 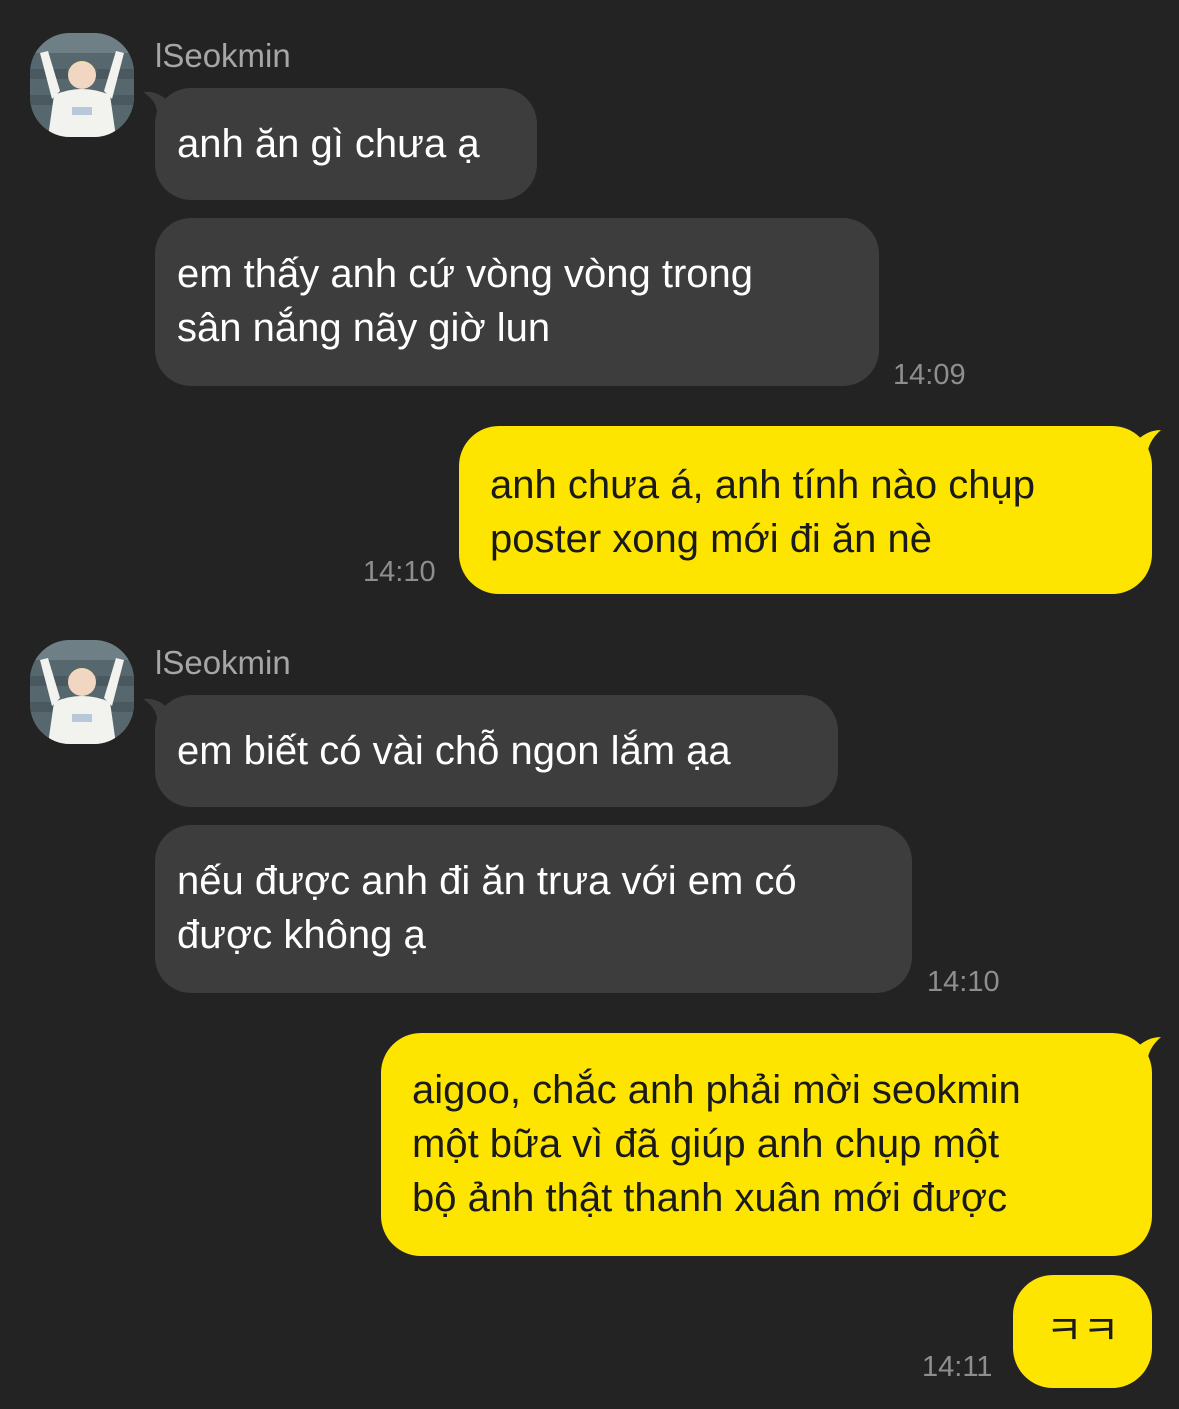 I want to click on message-text: một bữa vì đã giúp anh chụp một, so click(x=706, y=1144).